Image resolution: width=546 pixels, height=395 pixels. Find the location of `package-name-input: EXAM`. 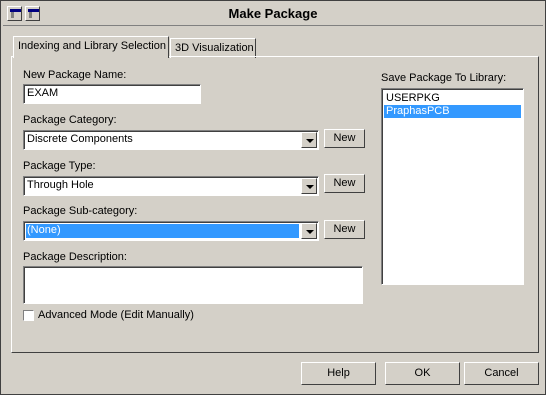

package-name-input: EXAM is located at coordinates (112, 94).